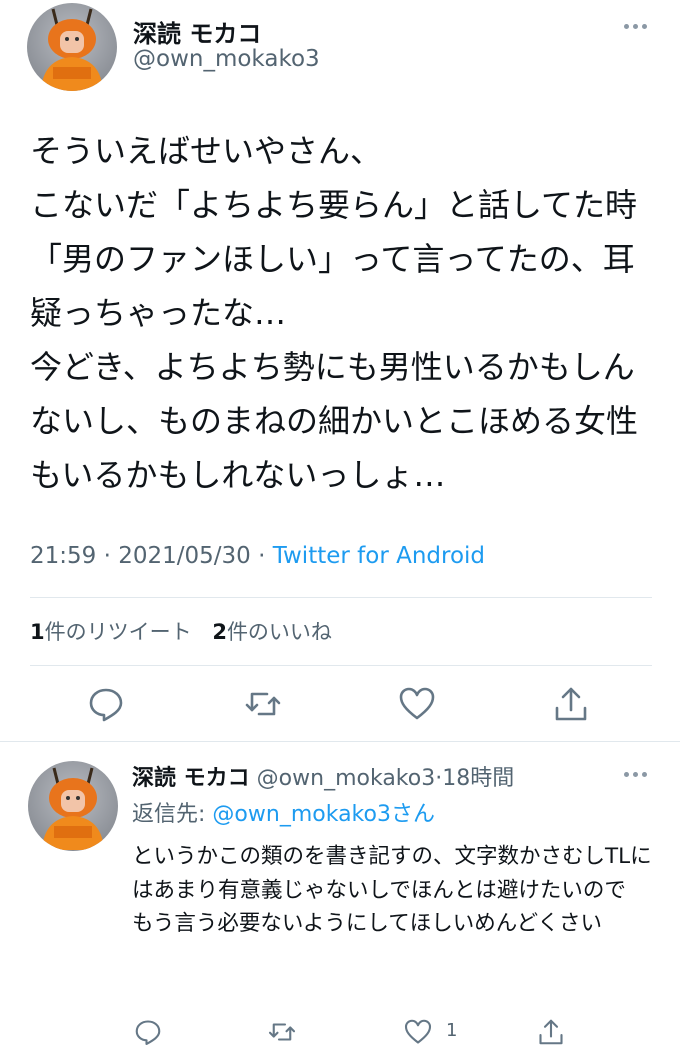 The image size is (680, 1064). I want to click on like-count: 2, so click(219, 632).